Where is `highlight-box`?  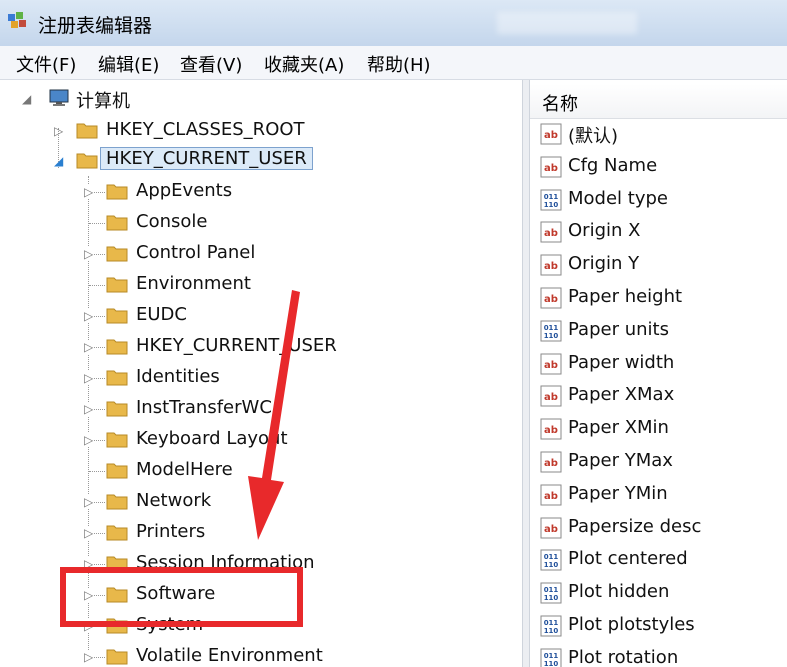 highlight-box is located at coordinates (181, 597).